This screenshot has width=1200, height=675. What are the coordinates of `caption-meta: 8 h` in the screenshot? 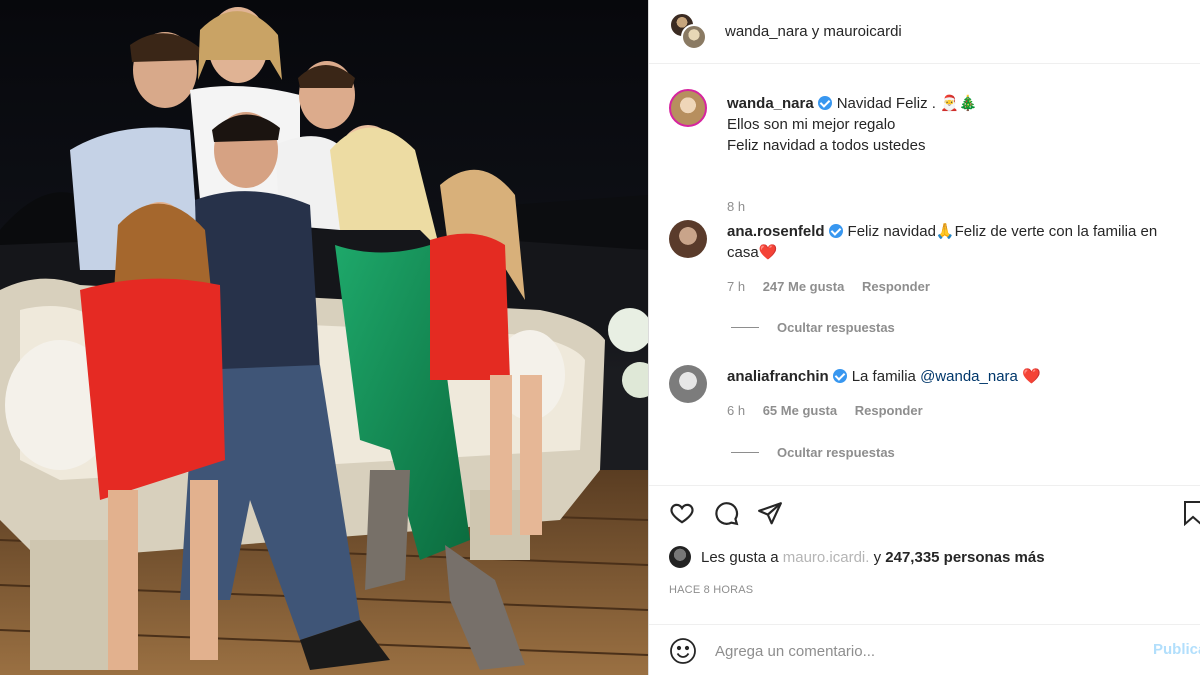 It's located at (743, 206).